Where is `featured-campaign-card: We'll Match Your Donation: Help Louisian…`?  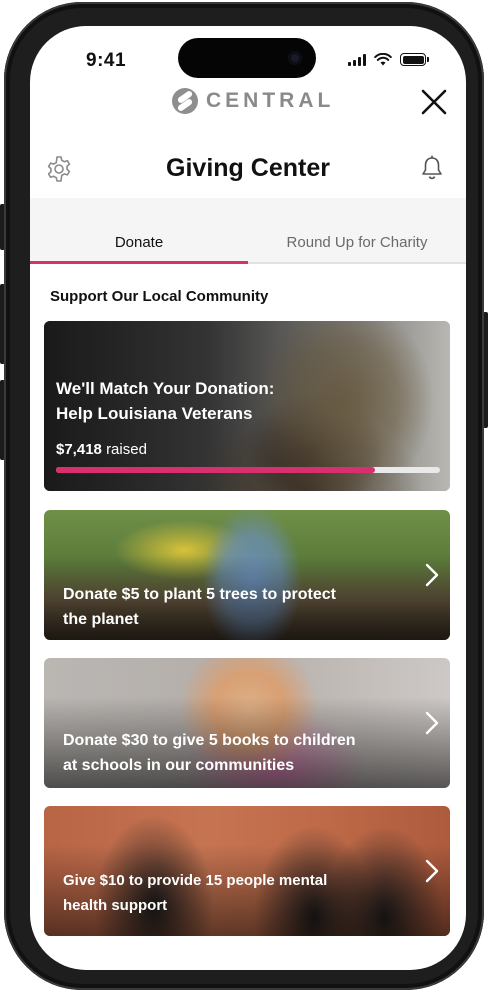 featured-campaign-card: We'll Match Your Donation: Help Louisian… is located at coordinates (247, 406).